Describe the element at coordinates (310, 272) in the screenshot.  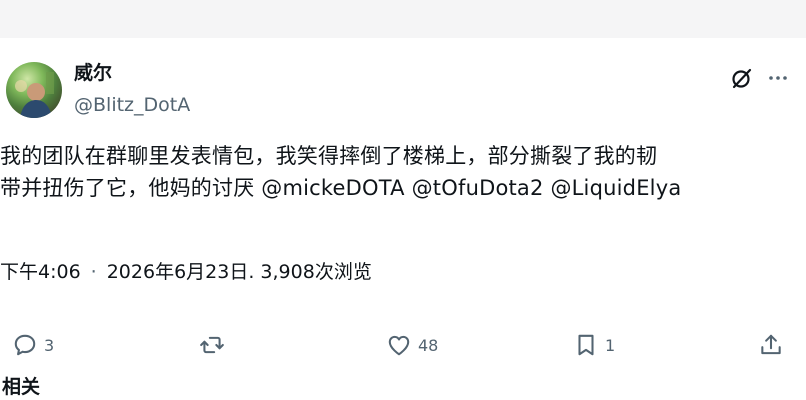
I see `view-count: . 3,908次浏览` at that location.